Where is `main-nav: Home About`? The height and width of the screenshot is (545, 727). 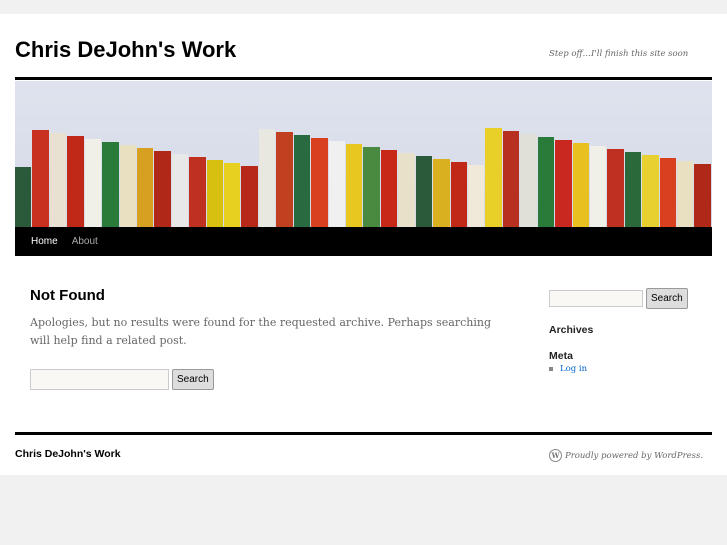
main-nav: Home About is located at coordinates (363, 241).